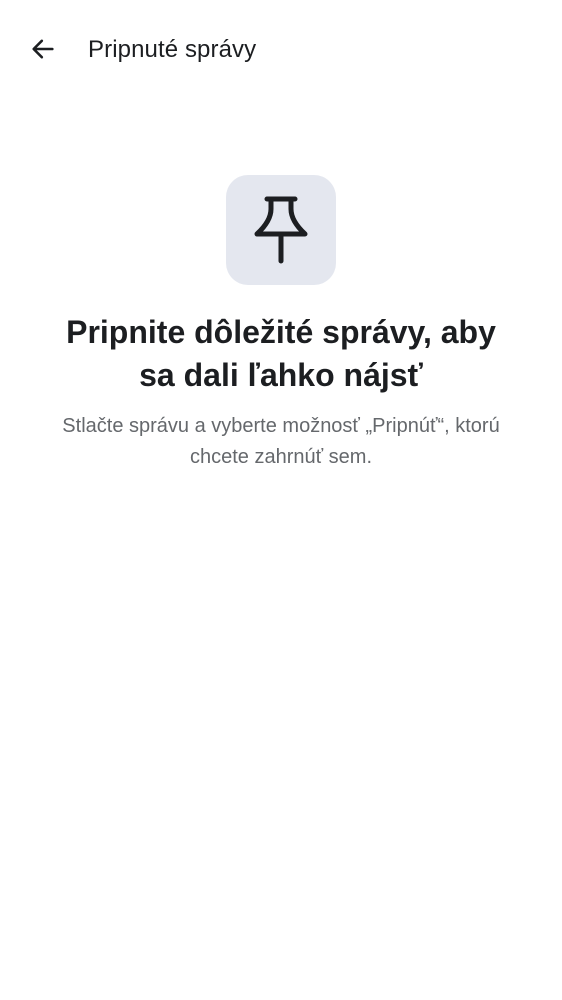 The width and height of the screenshot is (562, 1000). What do you see at coordinates (172, 49) in the screenshot?
I see `page-title: Pripnuté správy` at bounding box center [172, 49].